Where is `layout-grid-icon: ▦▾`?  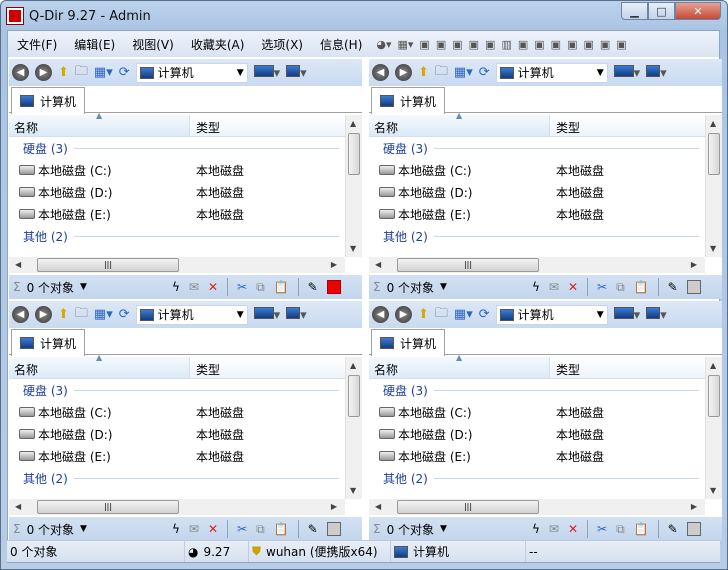
layout-grid-icon: ▦▾ is located at coordinates (406, 44).